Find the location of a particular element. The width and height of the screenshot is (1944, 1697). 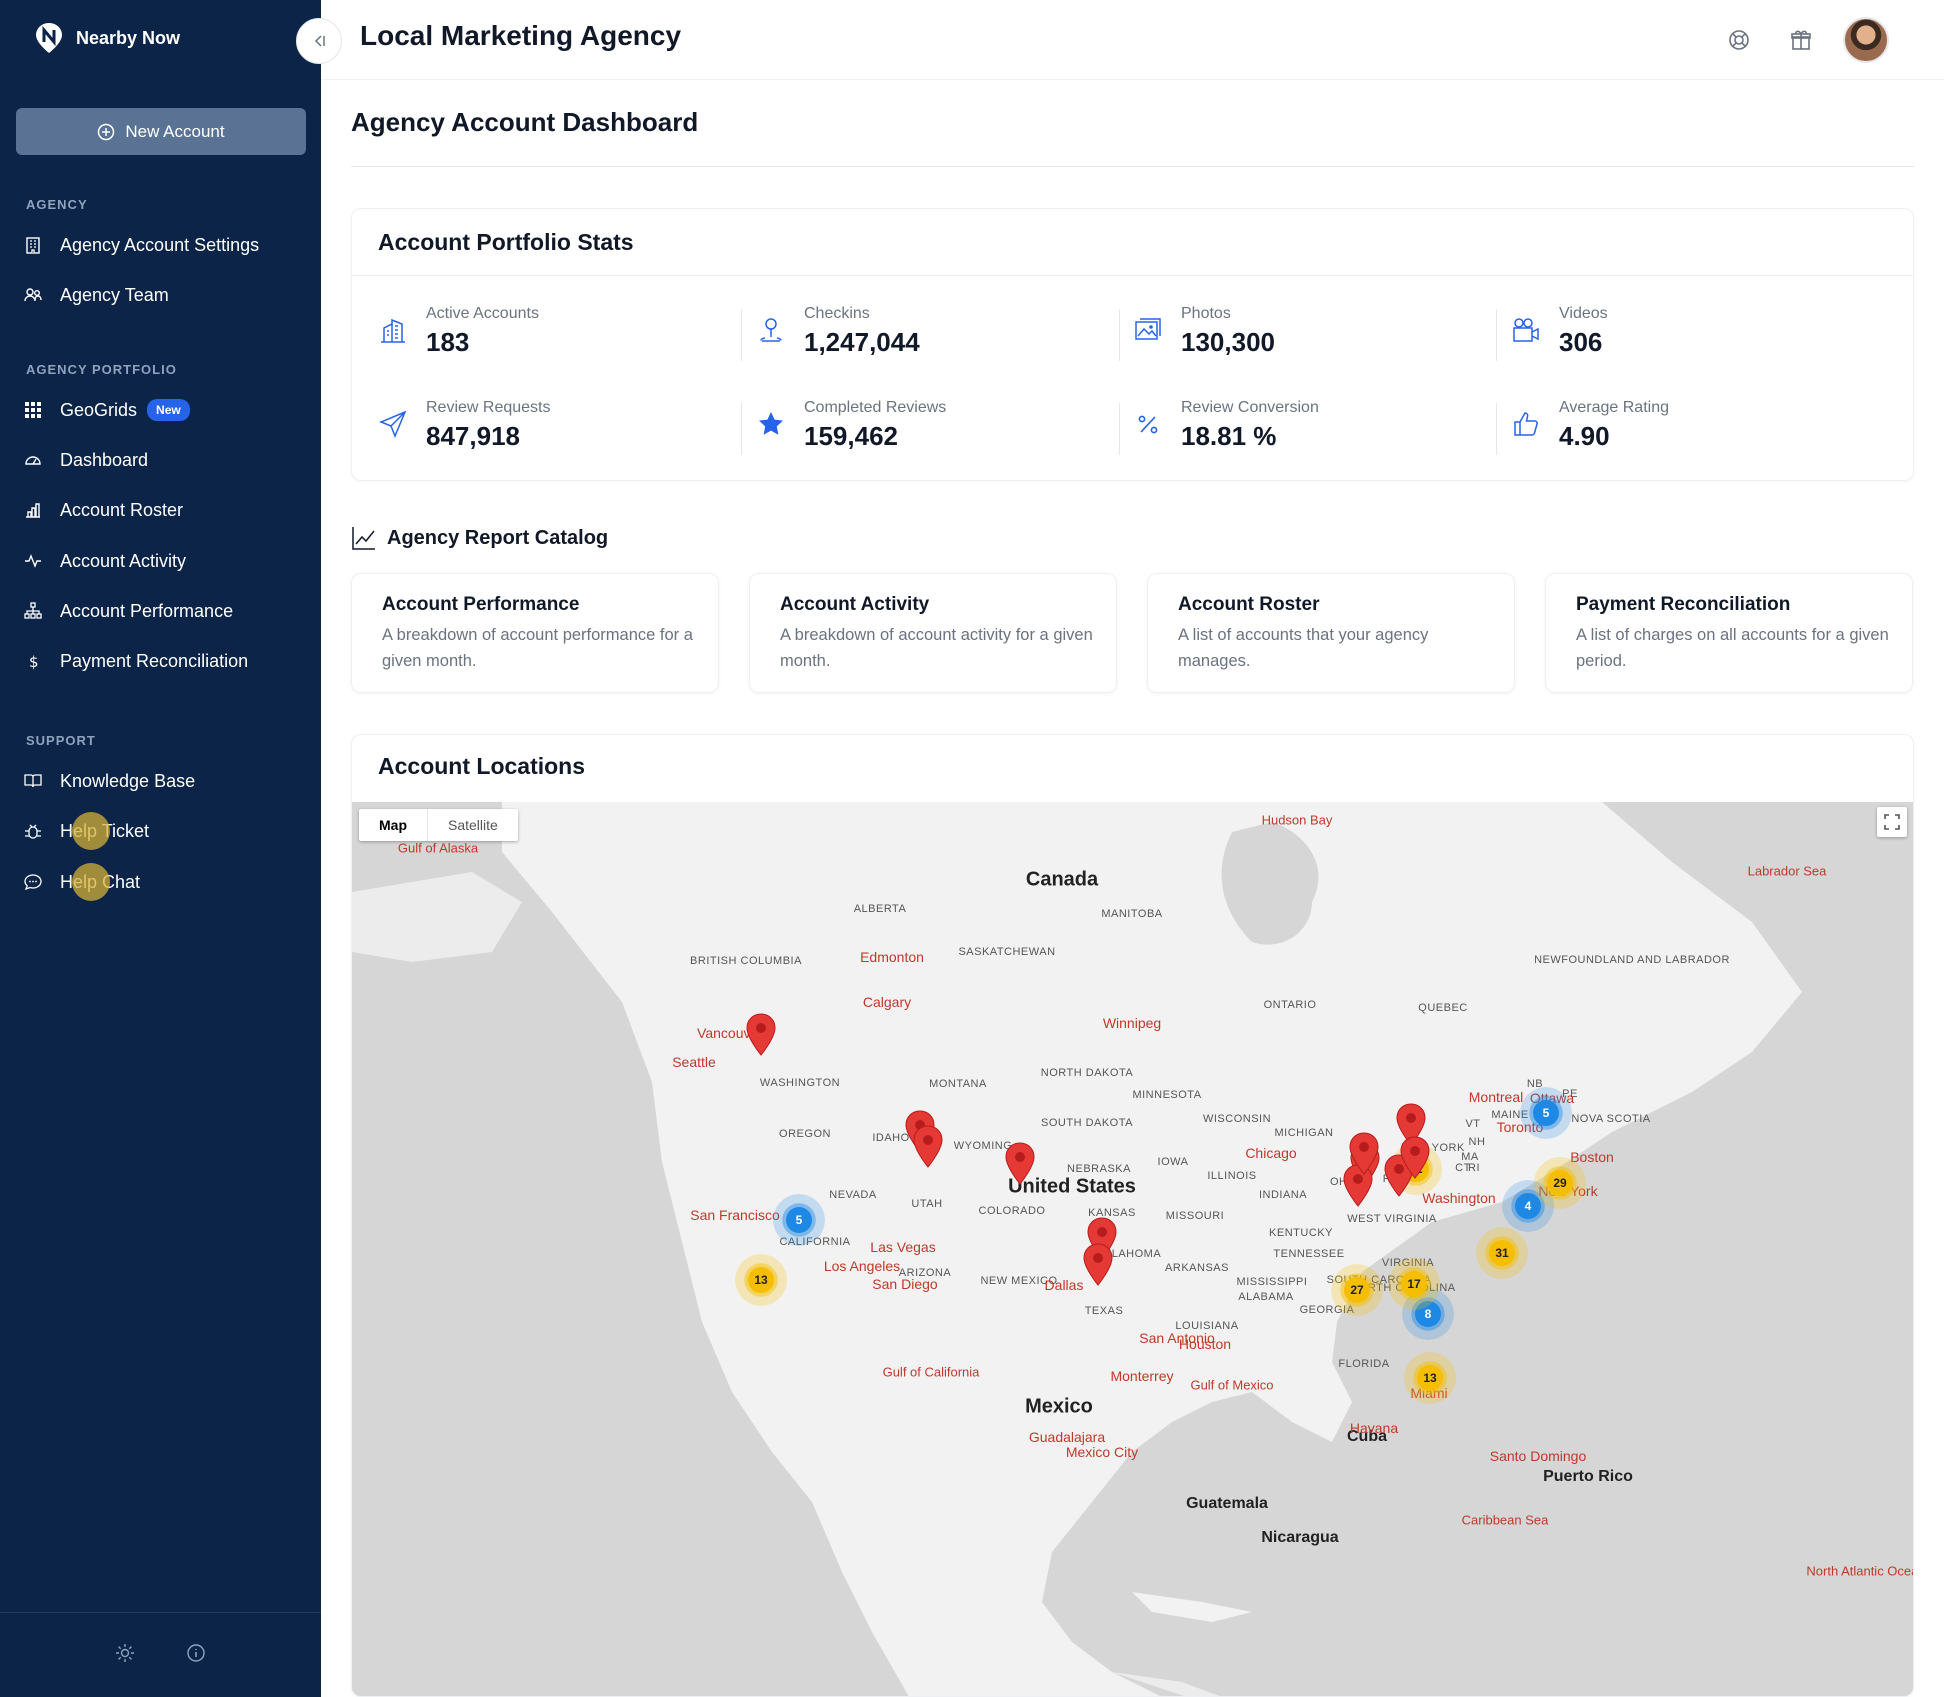

region-label: OREGON is located at coordinates (805, 1134).